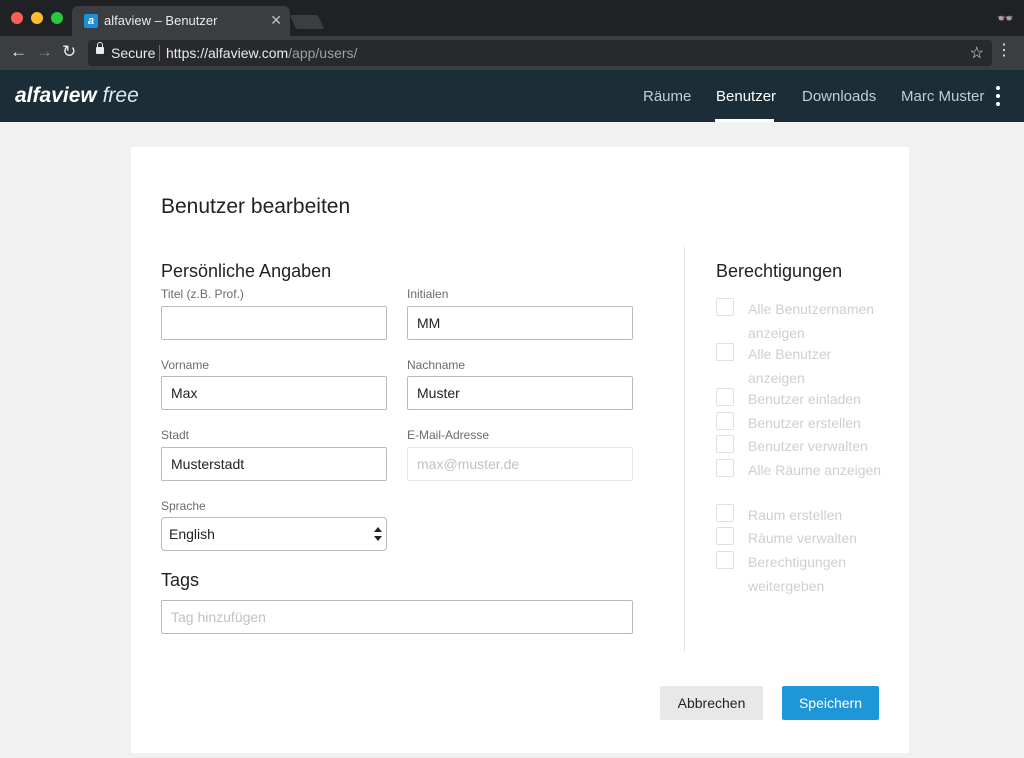 The image size is (1024, 758). I want to click on page-title: Benutzer bearbeiten, so click(256, 206).